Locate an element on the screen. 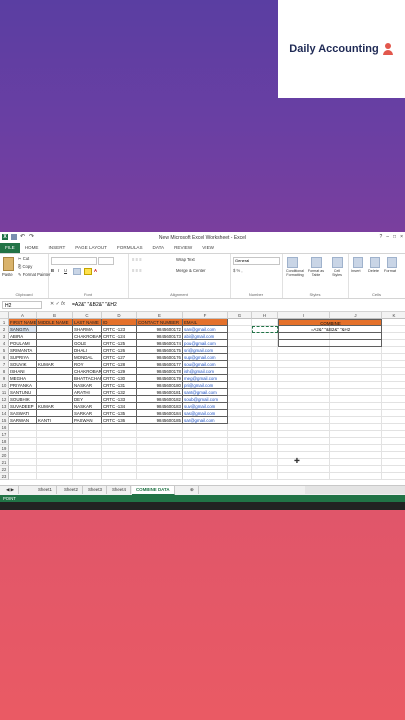 This screenshot has width=405, height=720. fill-color-icon is located at coordinates (88, 271).